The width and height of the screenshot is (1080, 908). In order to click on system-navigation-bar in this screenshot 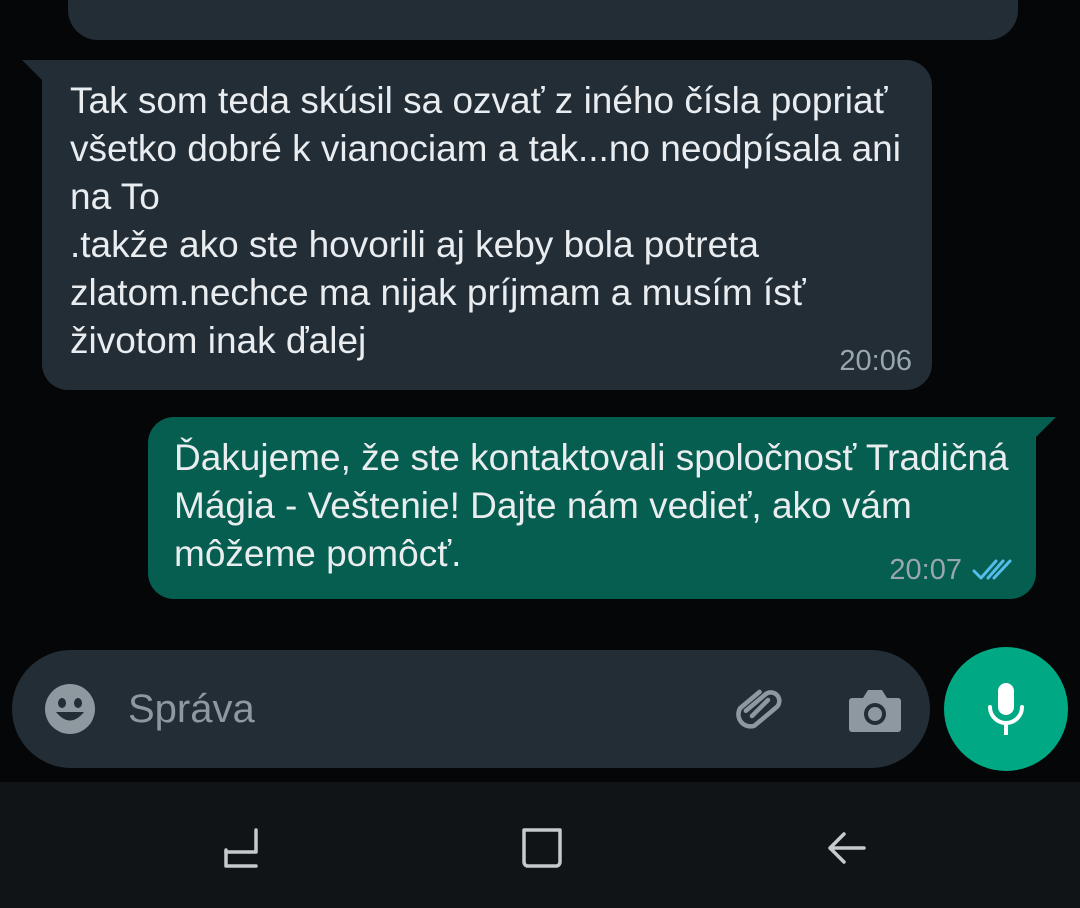, I will do `click(540, 845)`.